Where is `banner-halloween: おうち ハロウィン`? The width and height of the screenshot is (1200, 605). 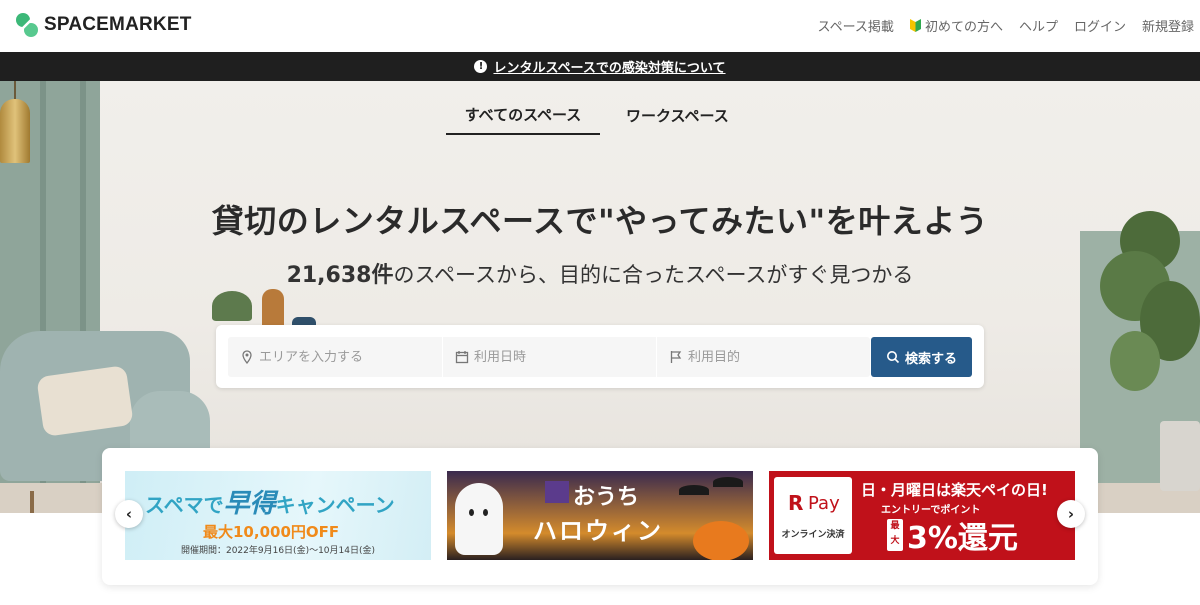
banner-halloween: おうち ハロウィン is located at coordinates (600, 515).